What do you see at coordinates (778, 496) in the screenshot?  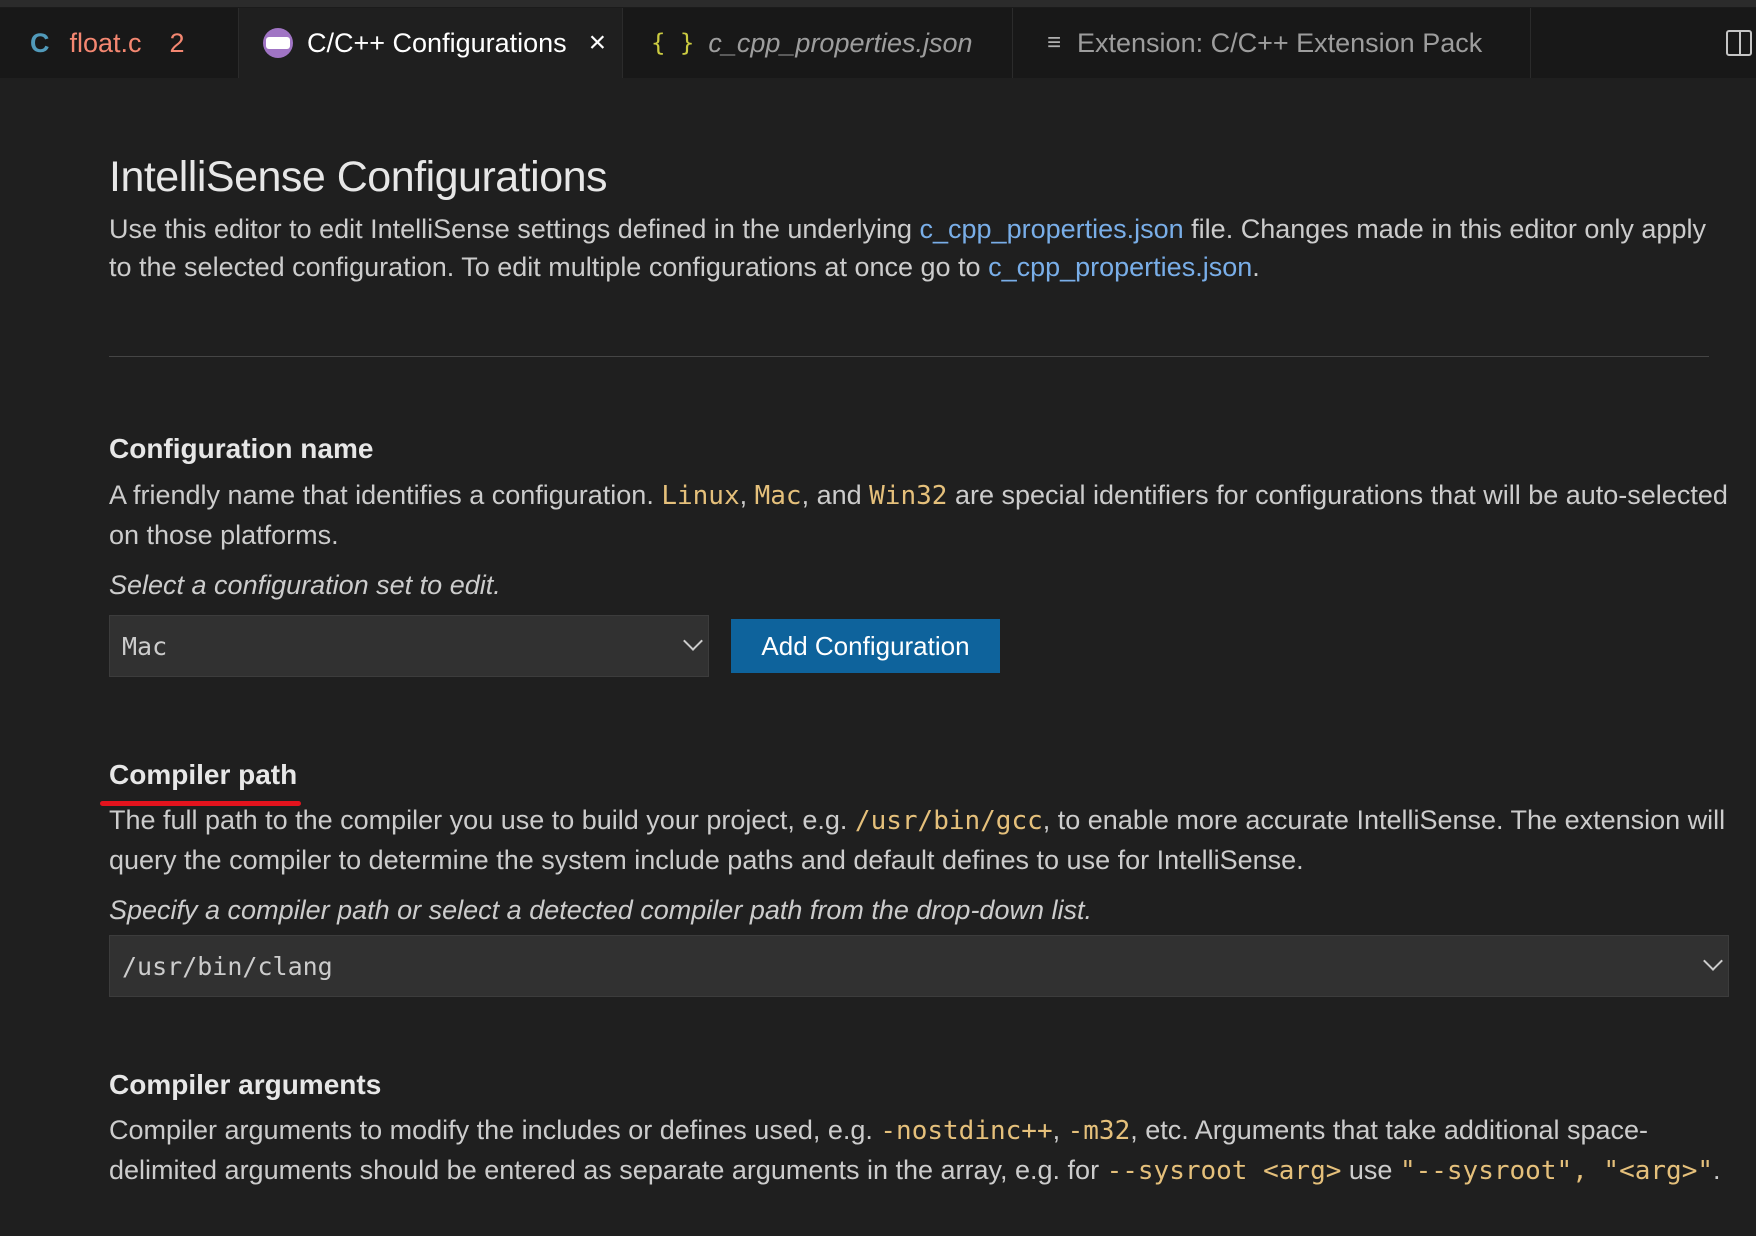 I see `inline-code: Mac` at bounding box center [778, 496].